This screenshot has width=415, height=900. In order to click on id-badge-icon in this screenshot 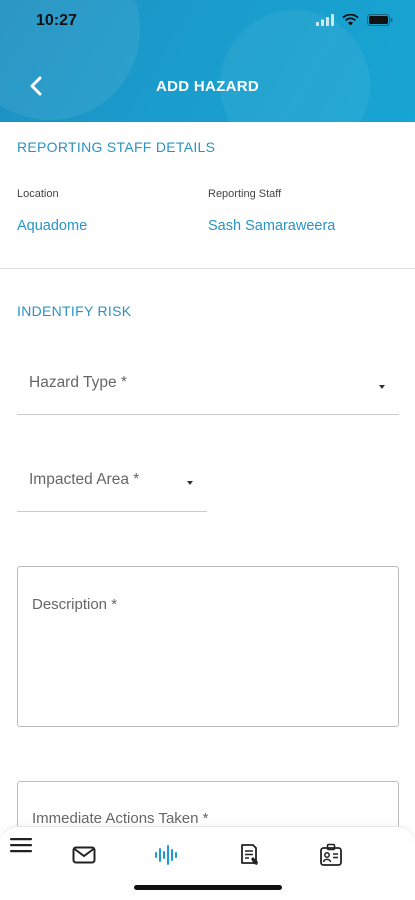, I will do `click(331, 854)`.